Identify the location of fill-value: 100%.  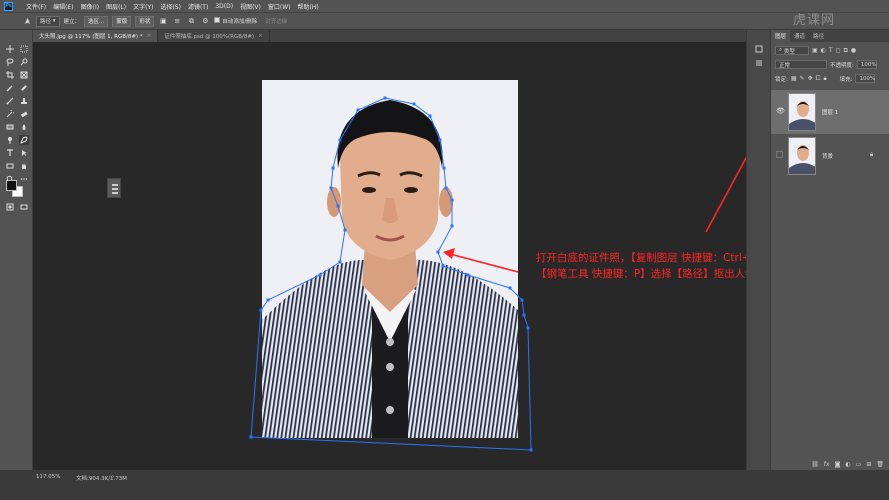
(867, 78).